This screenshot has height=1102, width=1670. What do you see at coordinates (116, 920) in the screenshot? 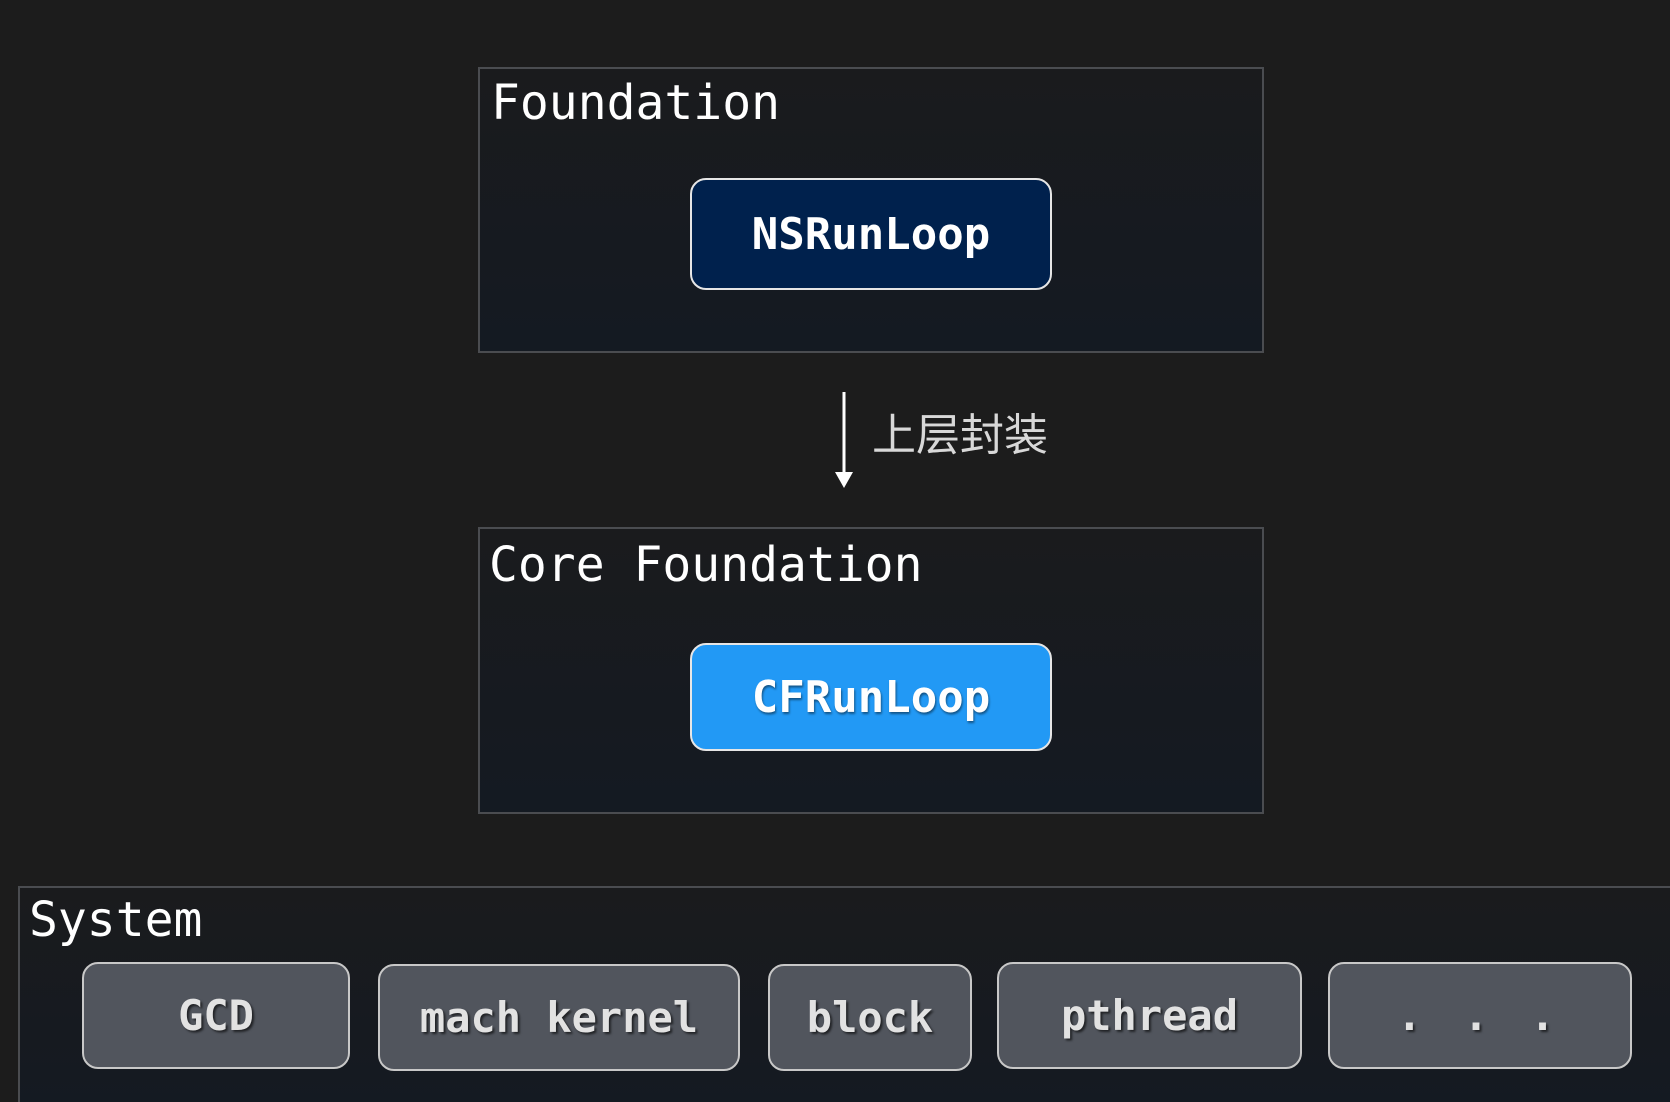
I see `system-layer-title: System` at bounding box center [116, 920].